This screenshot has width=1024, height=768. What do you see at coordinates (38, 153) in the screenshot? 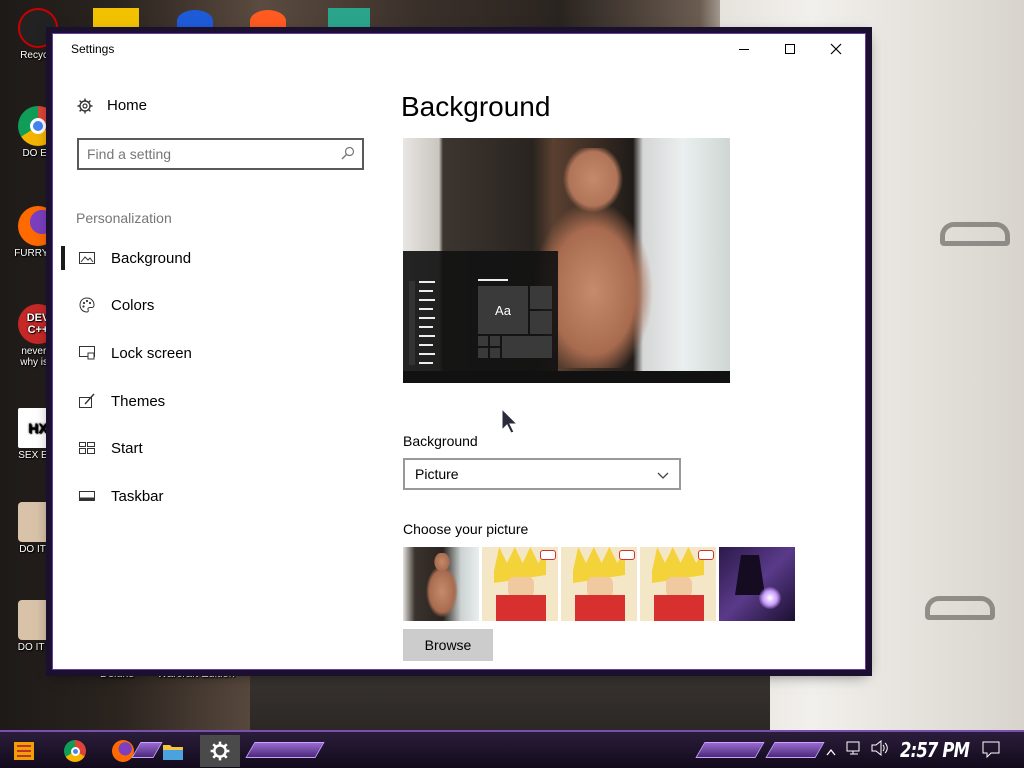
I see `desktop-icon-label: DO EV` at bounding box center [38, 153].